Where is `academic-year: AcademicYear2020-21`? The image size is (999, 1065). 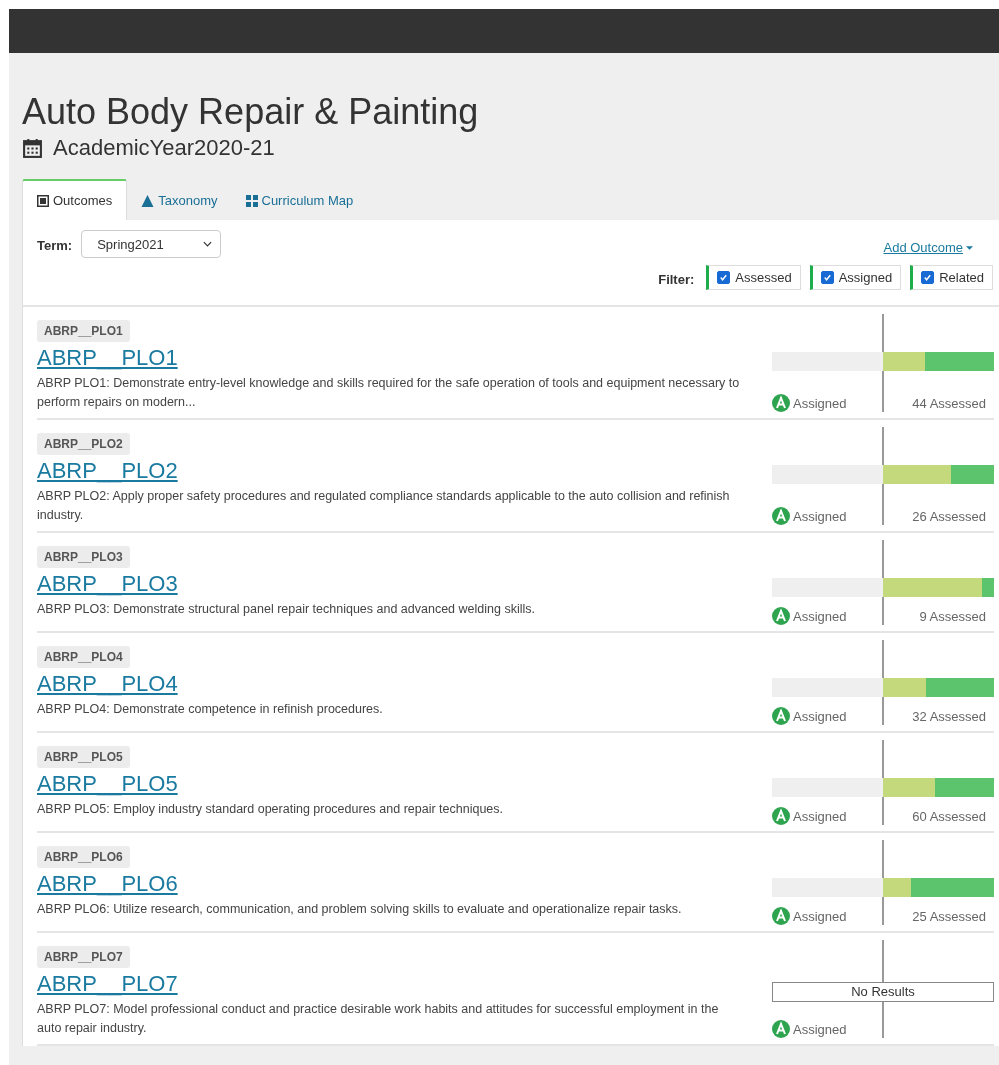 academic-year: AcademicYear2020-21 is located at coordinates (164, 148).